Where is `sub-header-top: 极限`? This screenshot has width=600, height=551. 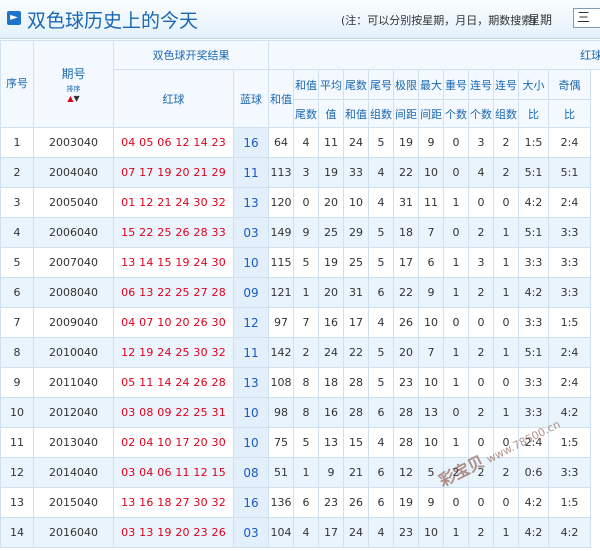 sub-header-top: 极限 is located at coordinates (406, 84).